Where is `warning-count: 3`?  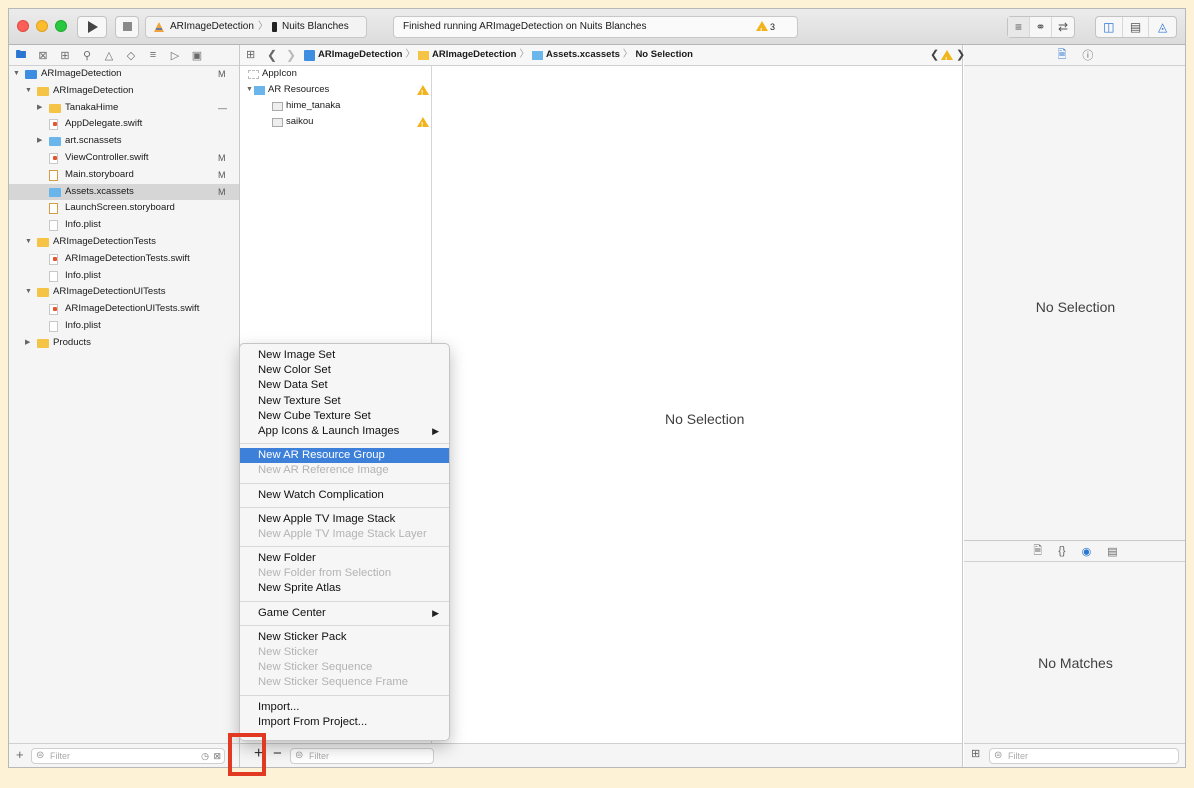
warning-count: 3 is located at coordinates (772, 27).